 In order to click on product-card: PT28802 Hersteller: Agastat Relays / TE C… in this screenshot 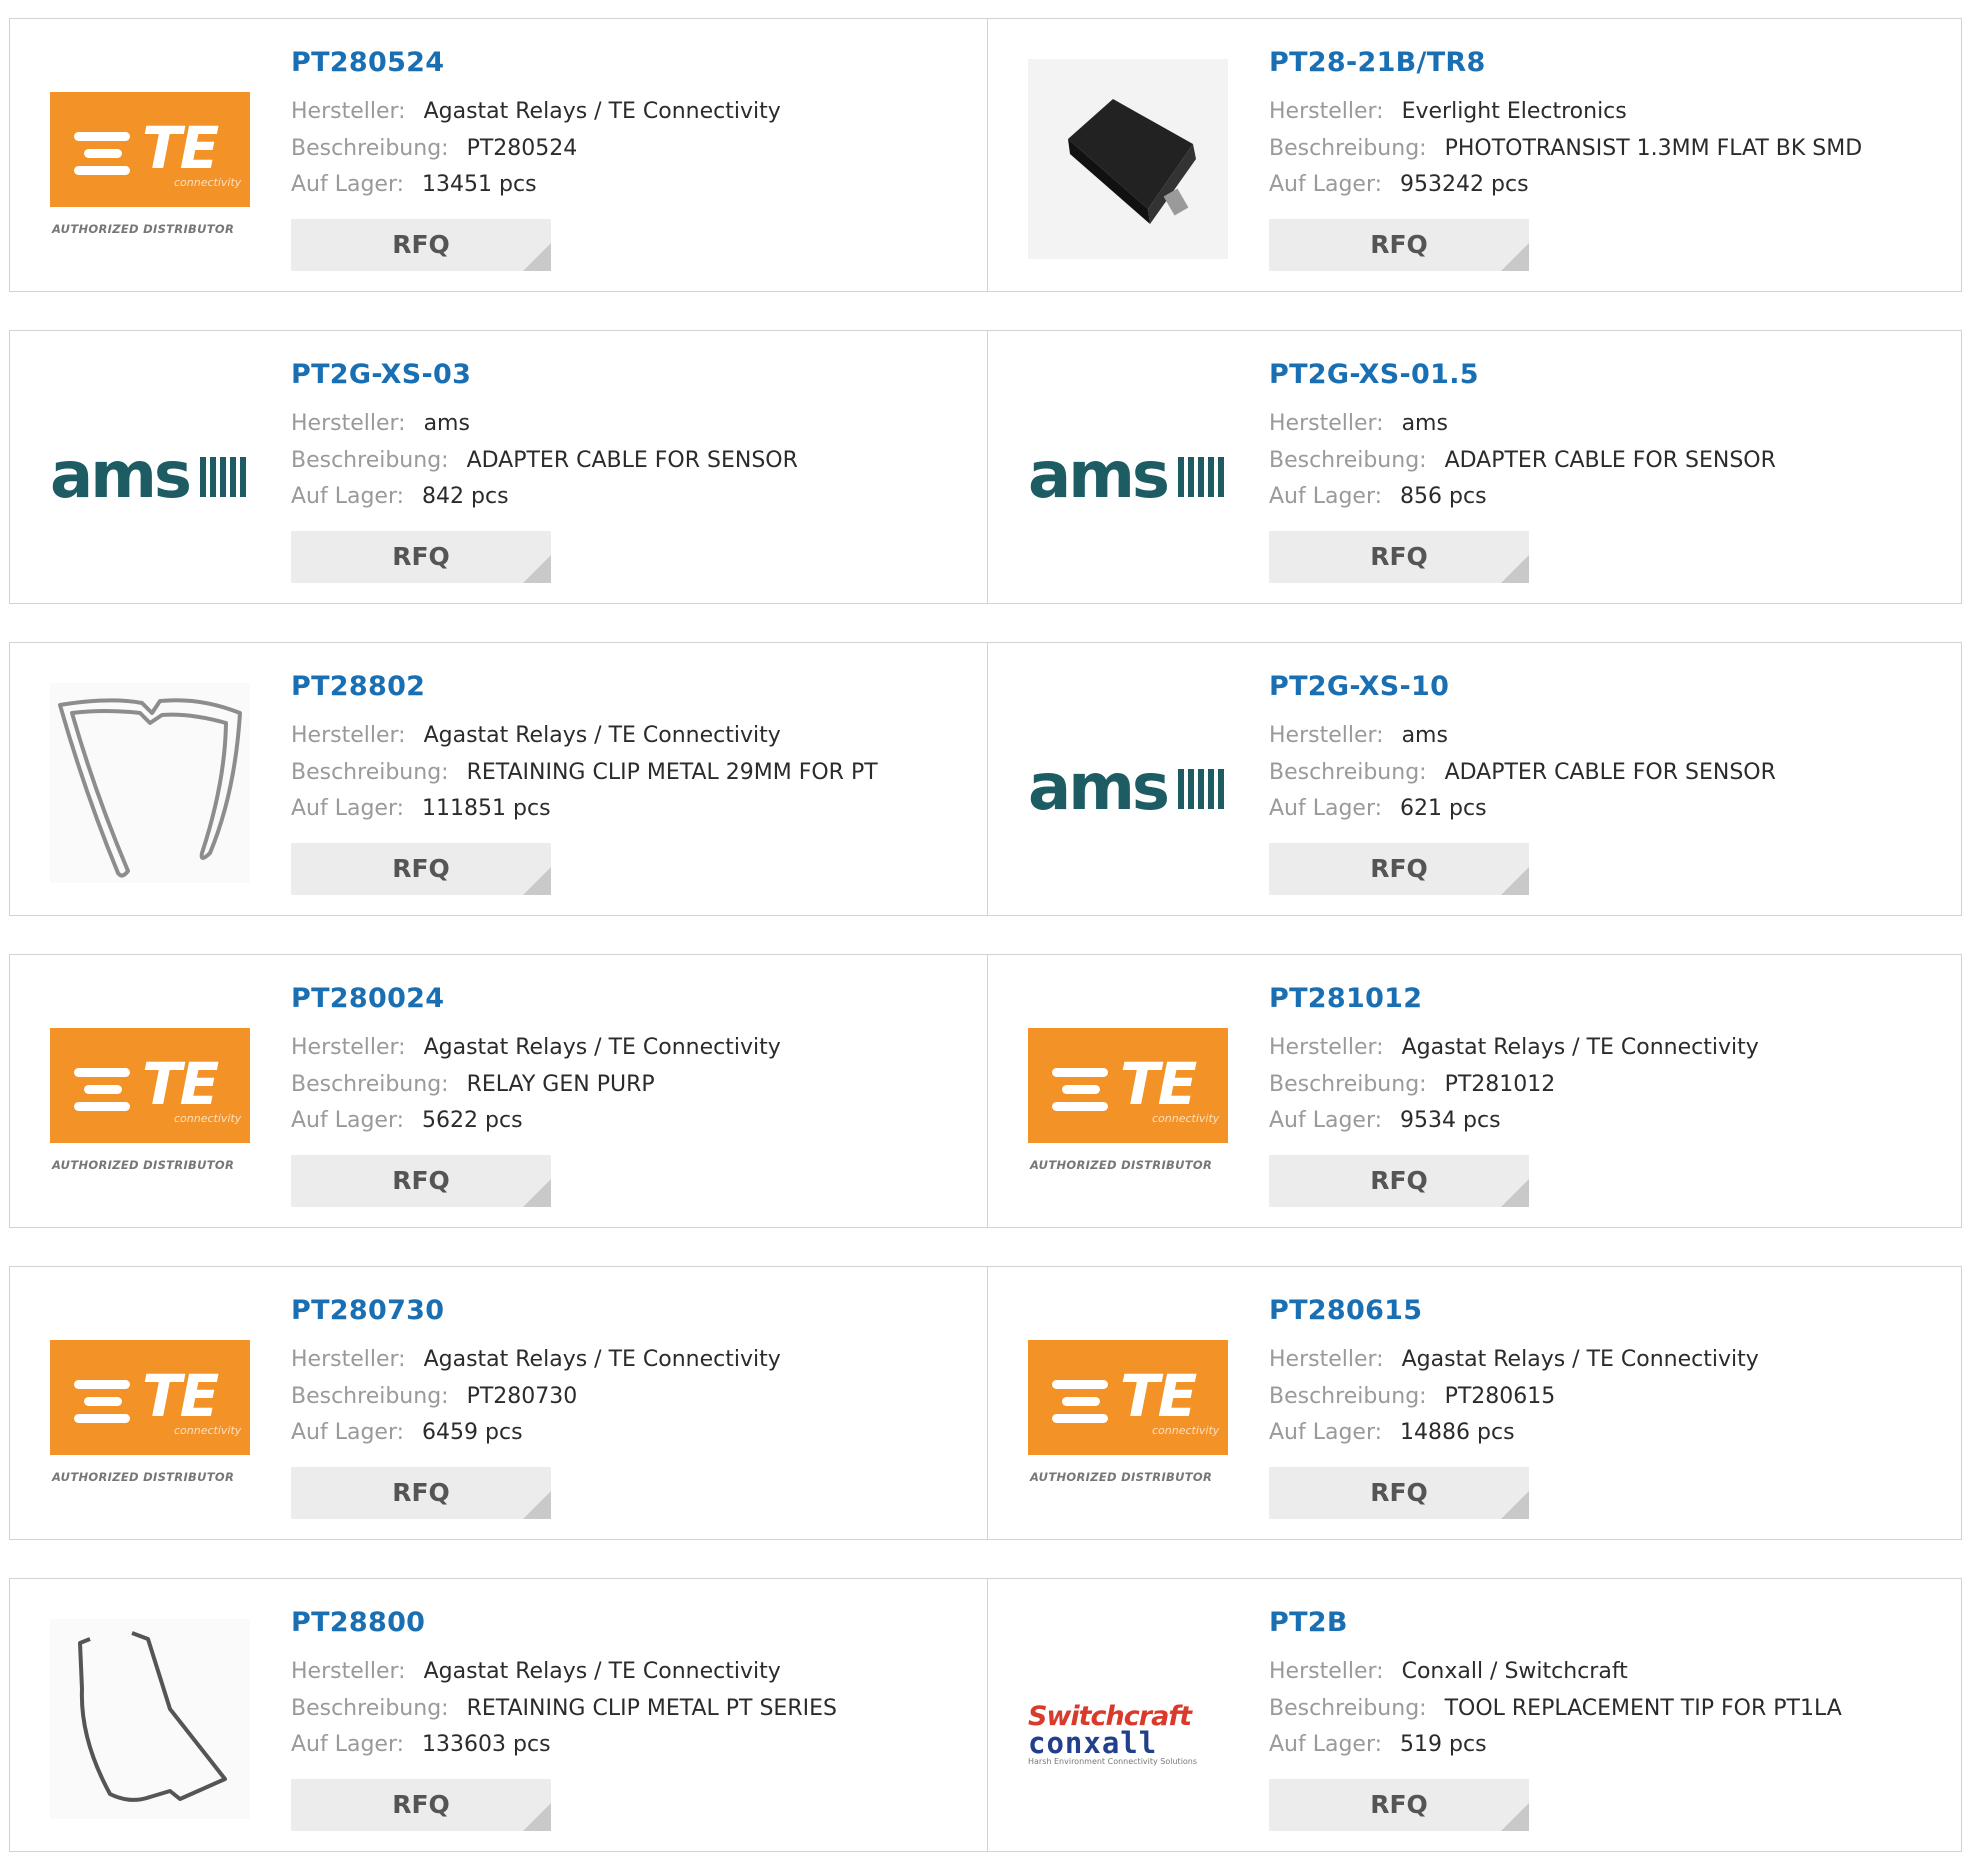, I will do `click(498, 779)`.